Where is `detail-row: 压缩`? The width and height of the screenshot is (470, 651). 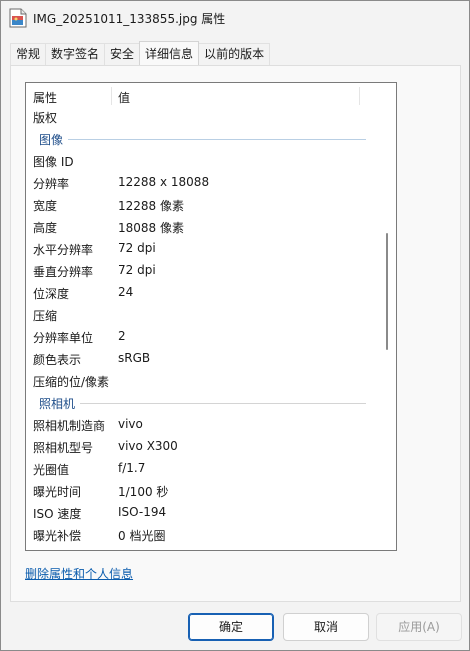
detail-row: 压缩 is located at coordinates (204, 314).